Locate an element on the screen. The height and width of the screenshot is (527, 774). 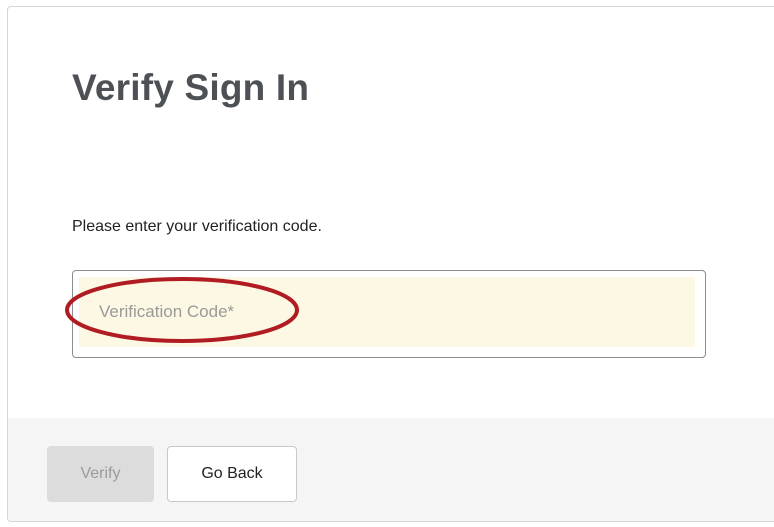
page-title: Verify Sign In is located at coordinates (191, 87).